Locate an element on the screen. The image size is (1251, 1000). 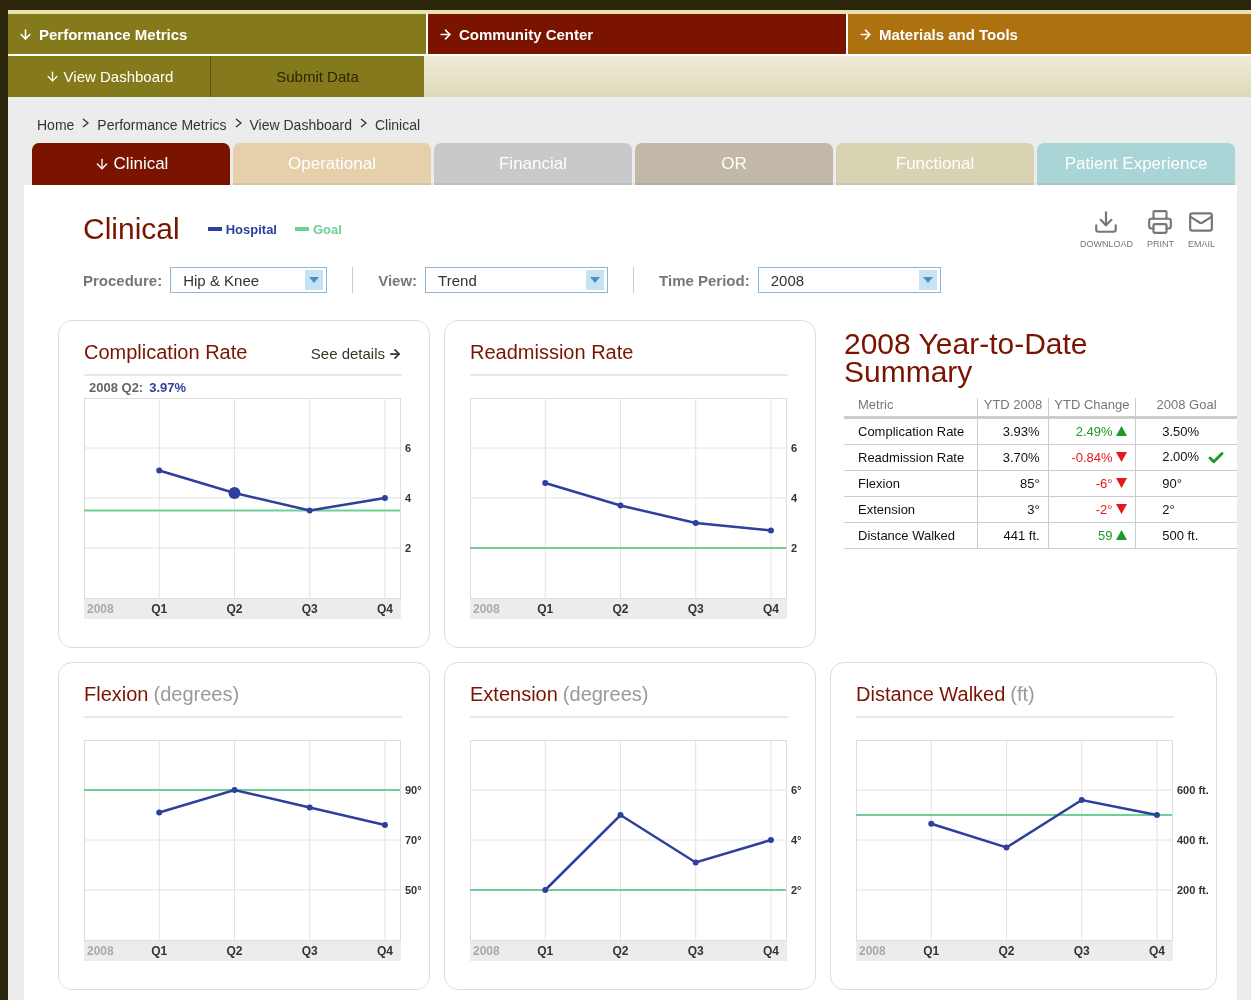
table-cell: Complication Rate is located at coordinates (911, 431).